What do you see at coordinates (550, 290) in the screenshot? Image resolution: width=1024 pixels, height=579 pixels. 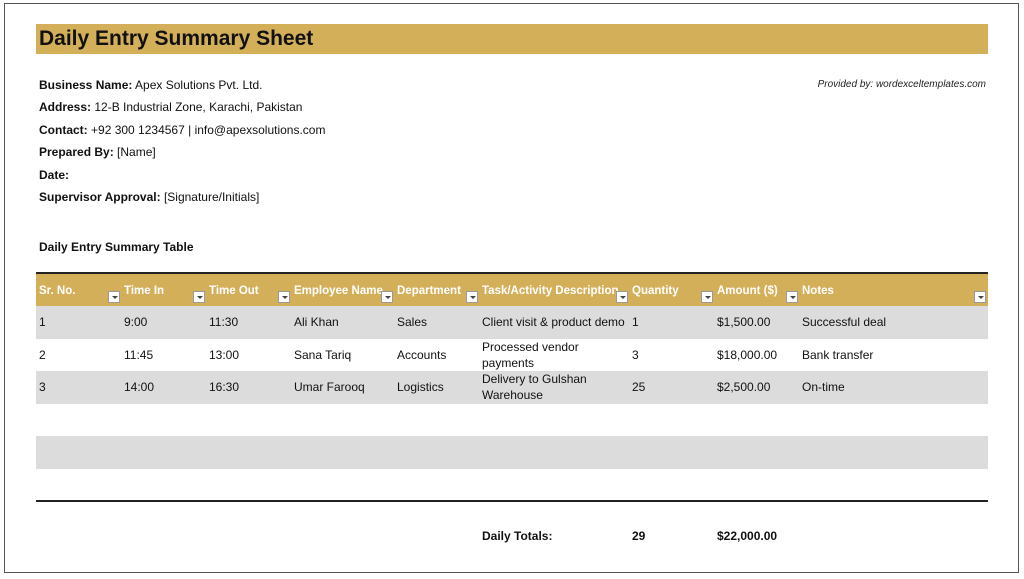 I see `col-header-task-description: Task/Activity Description` at bounding box center [550, 290].